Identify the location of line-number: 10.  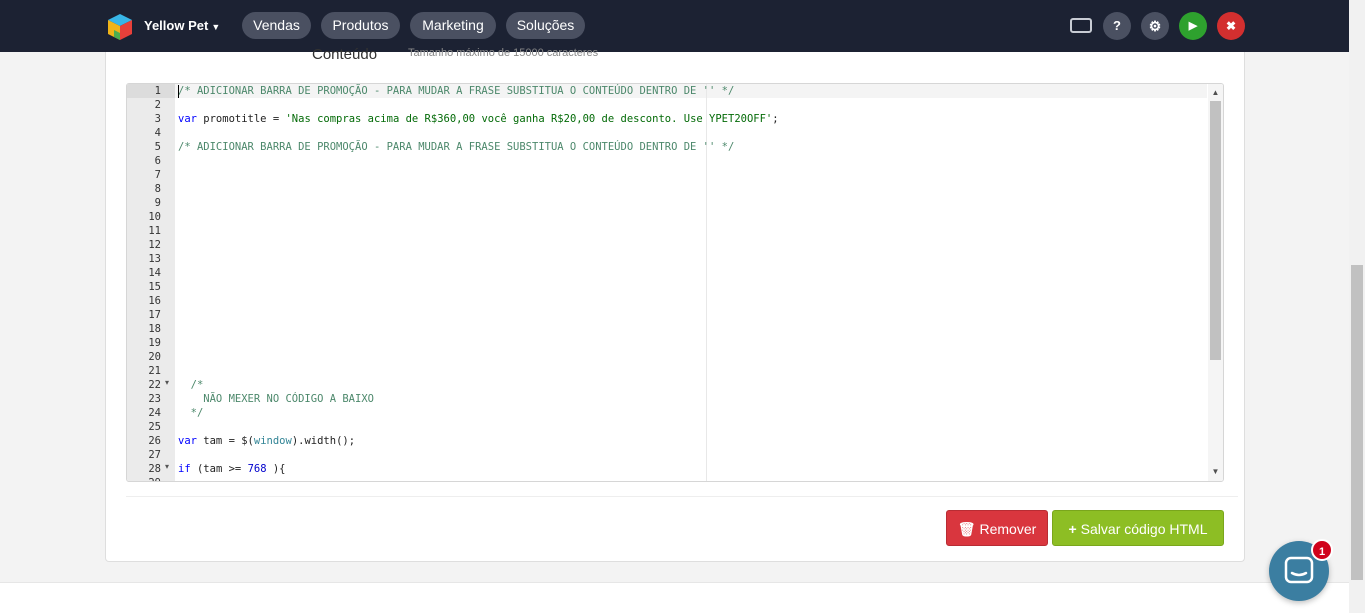
(154, 217).